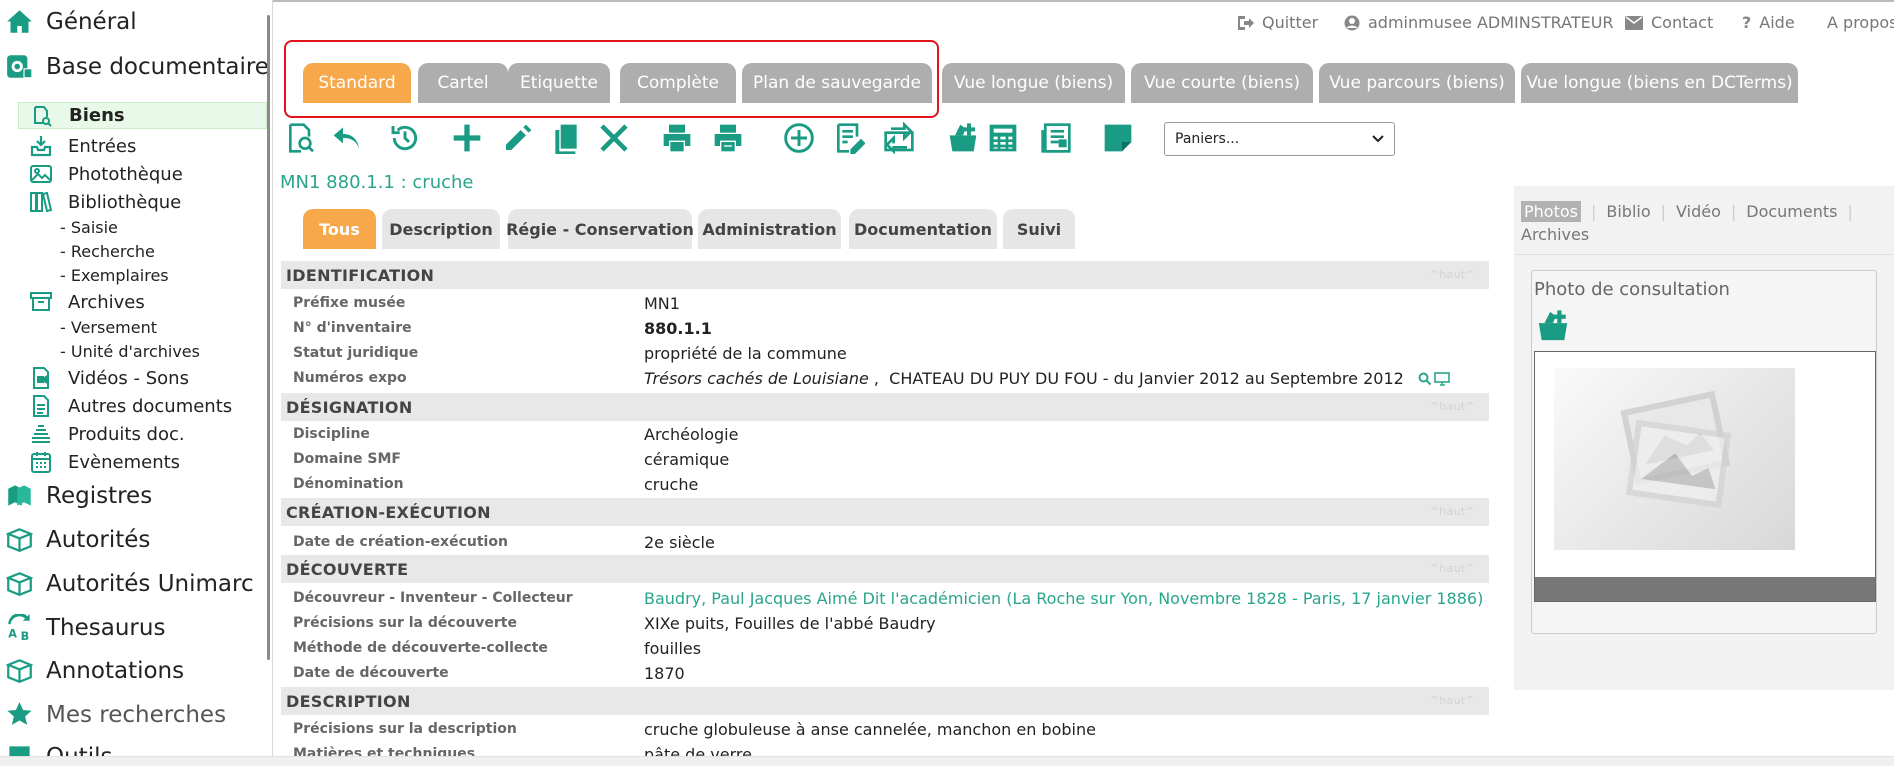  I want to click on transfer-icon, so click(899, 138).